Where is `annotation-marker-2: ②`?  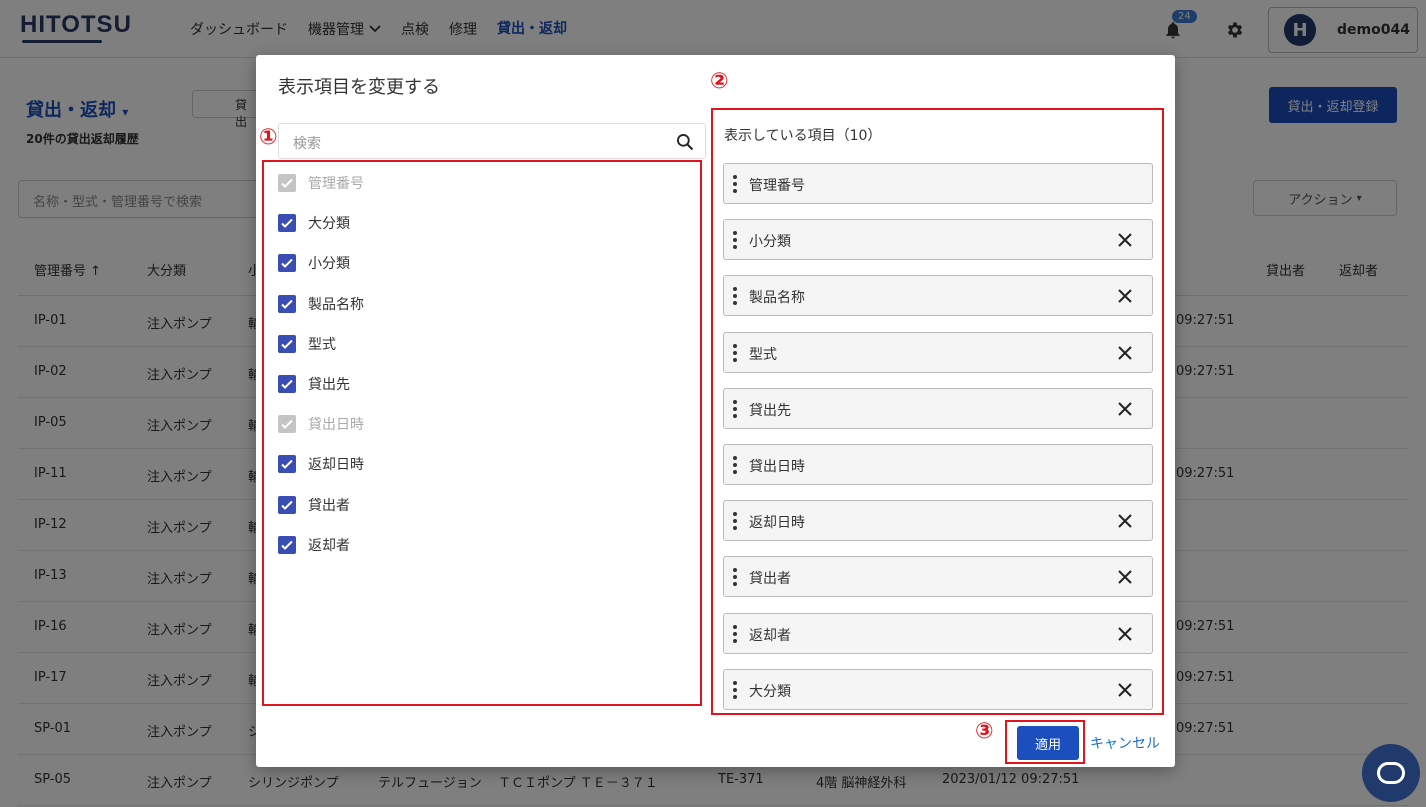 annotation-marker-2: ② is located at coordinates (719, 81).